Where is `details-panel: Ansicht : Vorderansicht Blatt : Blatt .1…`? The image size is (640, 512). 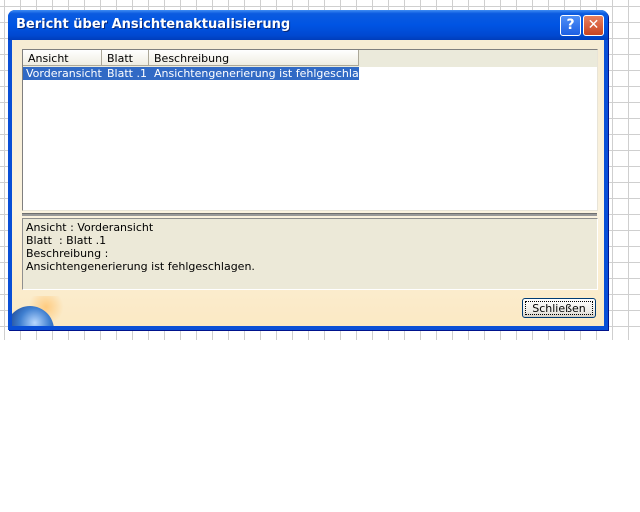 details-panel: Ansicht : Vorderansicht Blatt : Blatt .1… is located at coordinates (310, 254).